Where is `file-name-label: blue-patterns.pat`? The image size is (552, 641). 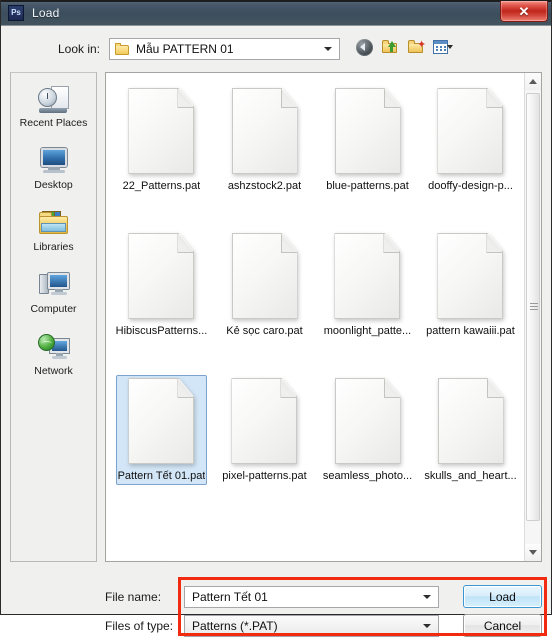
file-name-label: blue-patterns.pat is located at coordinates (367, 186).